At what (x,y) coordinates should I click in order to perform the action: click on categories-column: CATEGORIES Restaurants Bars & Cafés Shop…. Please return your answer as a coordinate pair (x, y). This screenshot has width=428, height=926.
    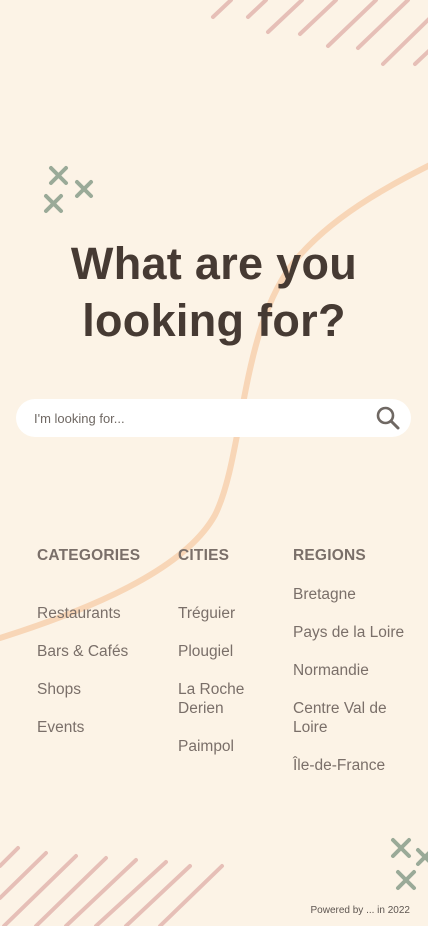
    Looking at the image, I should click on (89, 641).